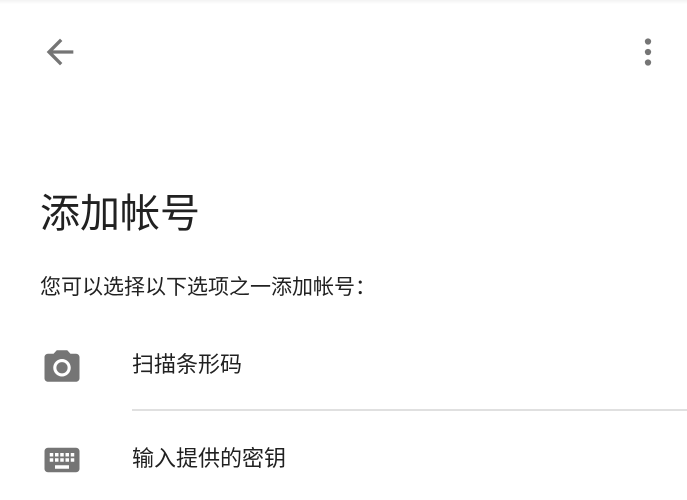 The image size is (687, 500). What do you see at coordinates (208, 287) in the screenshot?
I see `page-subtitle: 您可以选择以下选项之一添加帐号：` at bounding box center [208, 287].